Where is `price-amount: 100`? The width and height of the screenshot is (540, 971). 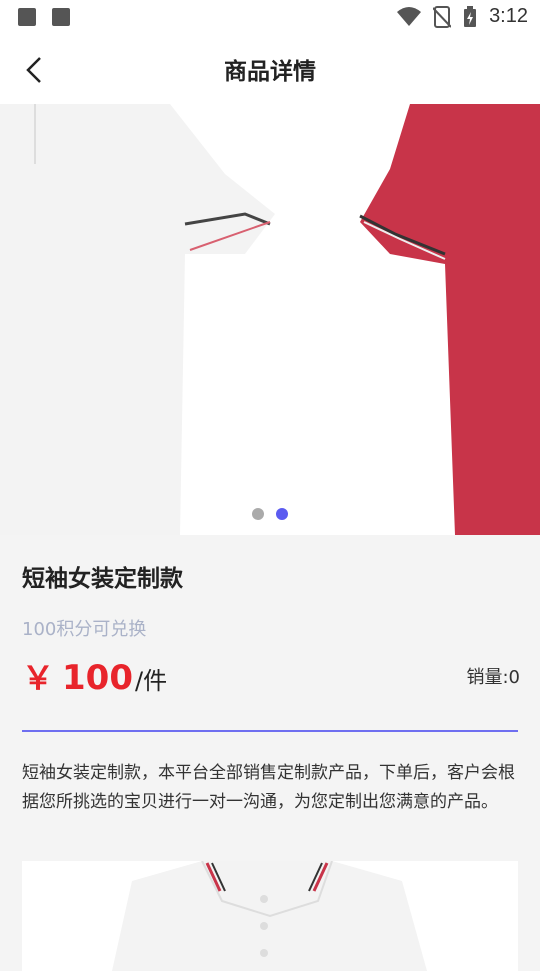 price-amount: 100 is located at coordinates (97, 678).